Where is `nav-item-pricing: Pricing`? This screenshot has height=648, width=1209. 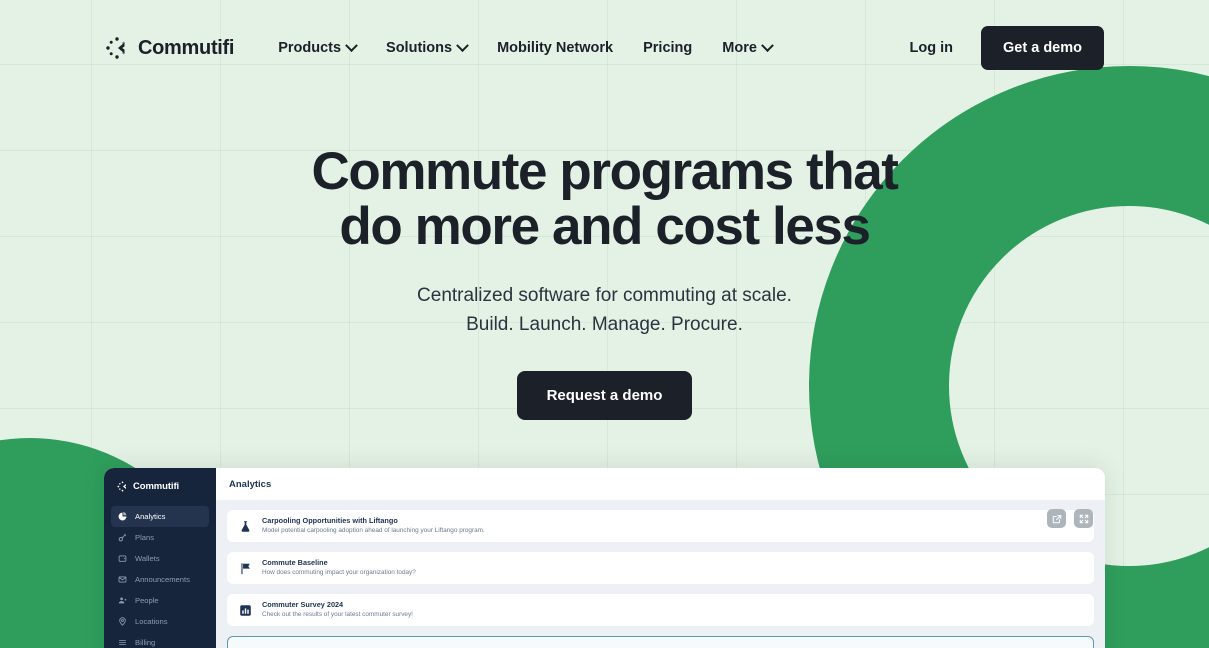 nav-item-pricing: Pricing is located at coordinates (667, 48).